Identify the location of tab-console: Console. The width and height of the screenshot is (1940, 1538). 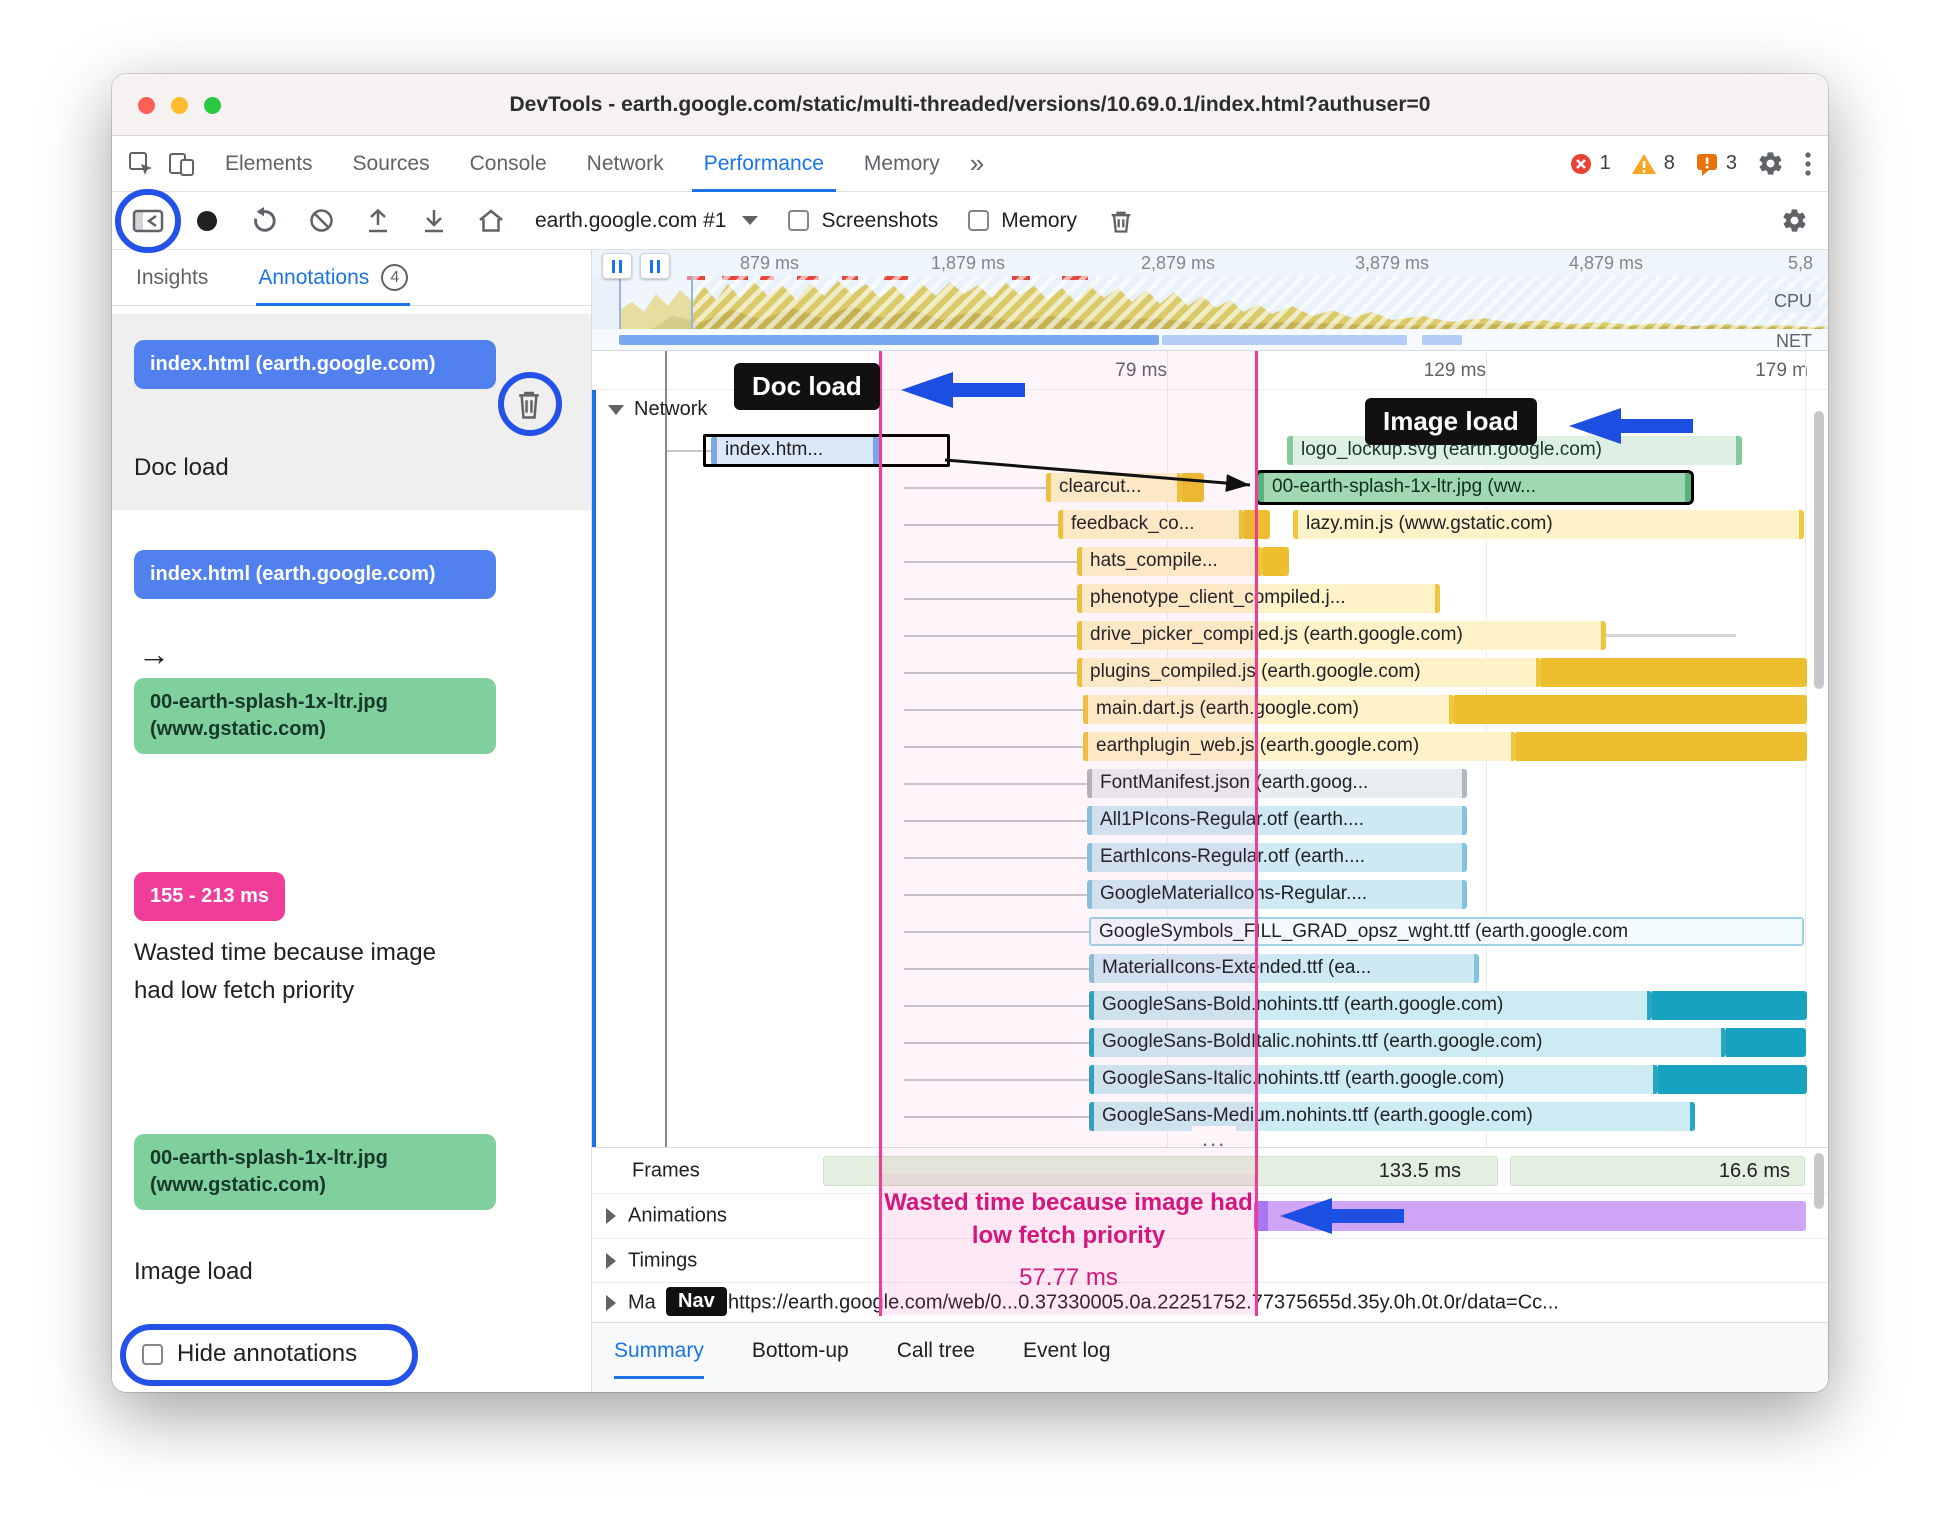
(508, 164).